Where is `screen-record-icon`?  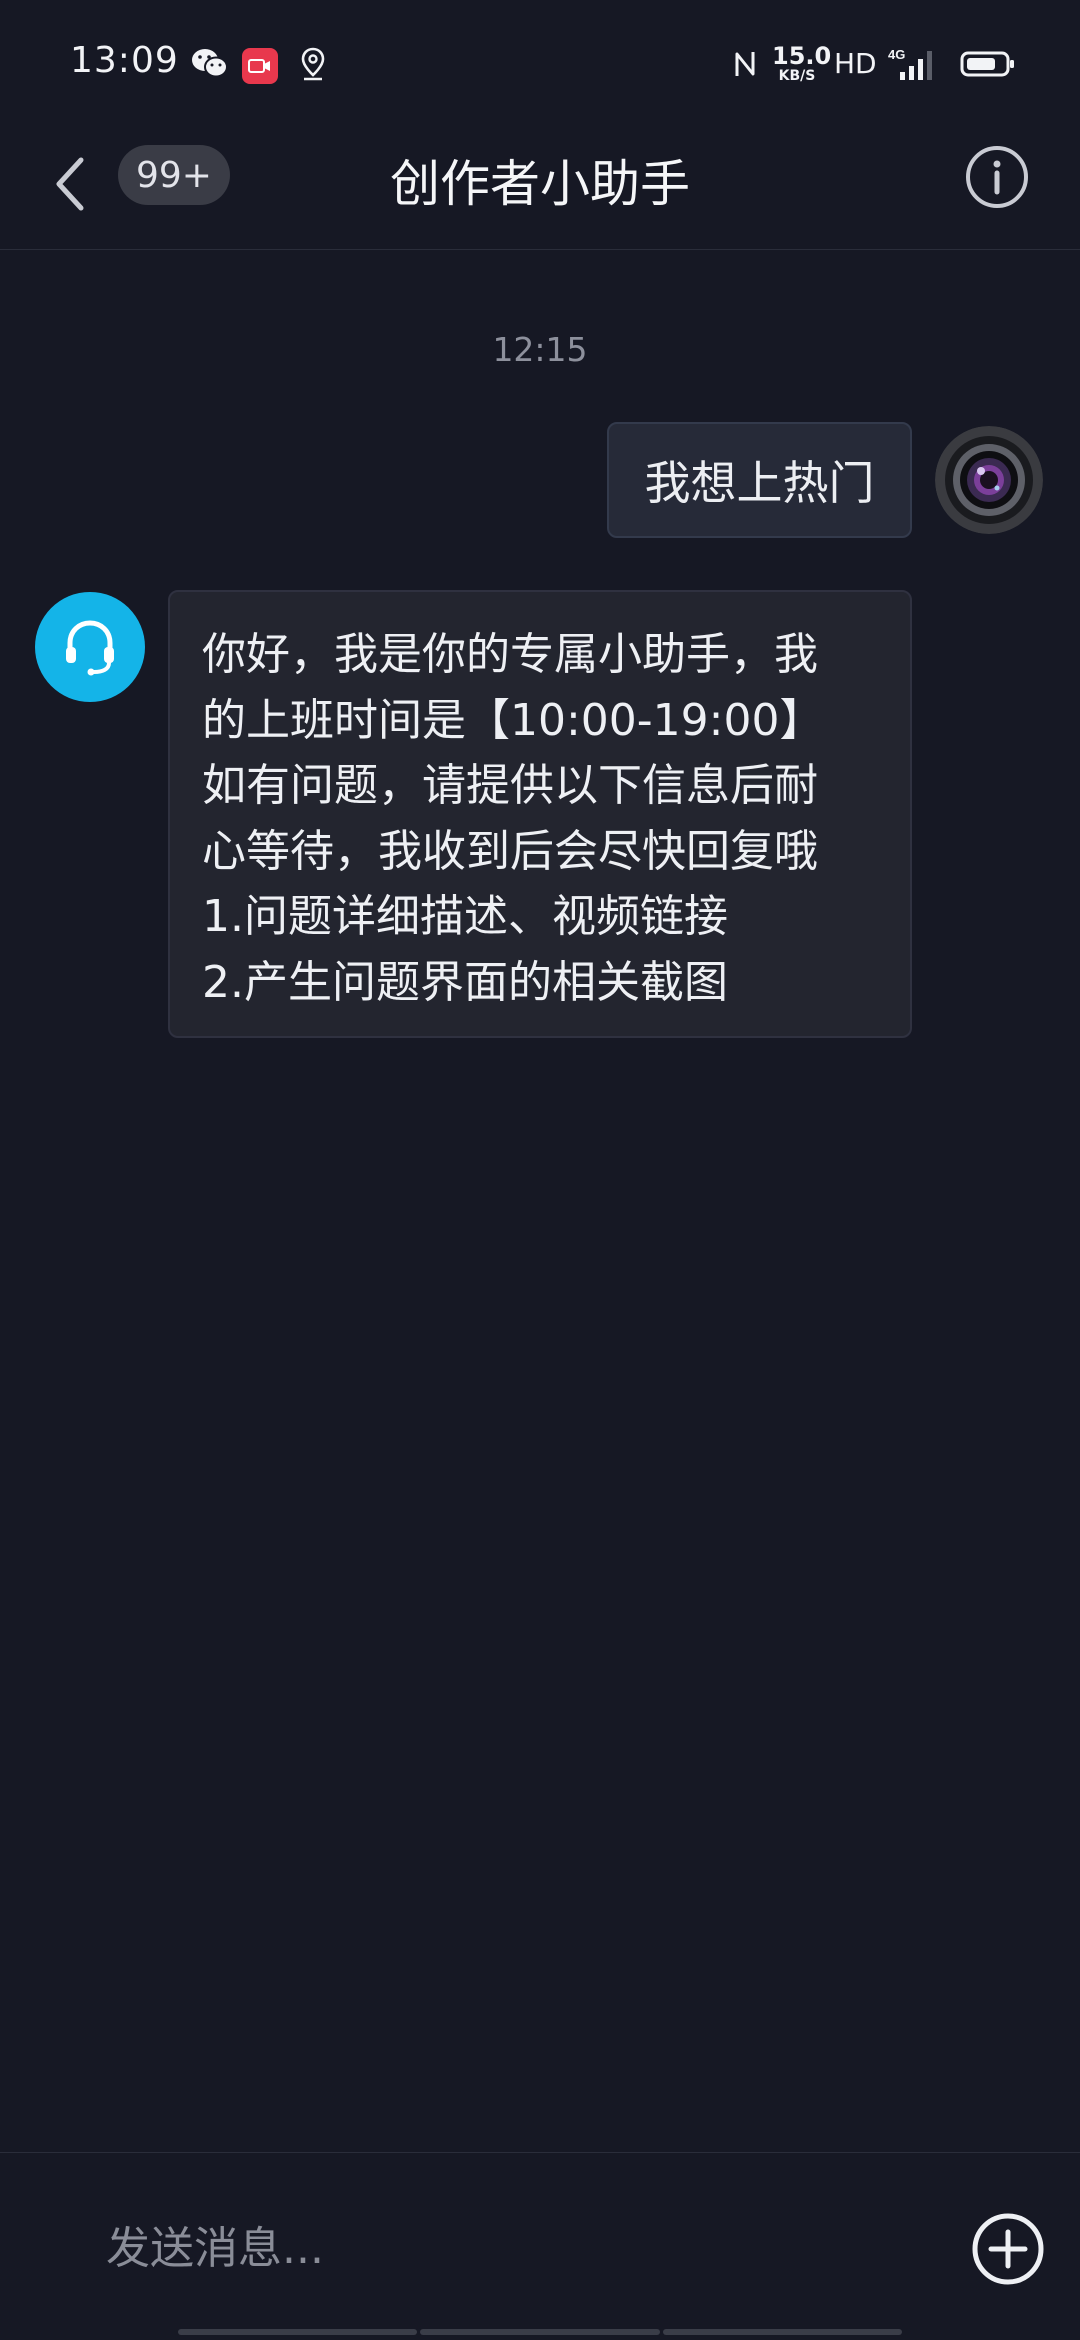
screen-record-icon is located at coordinates (260, 66).